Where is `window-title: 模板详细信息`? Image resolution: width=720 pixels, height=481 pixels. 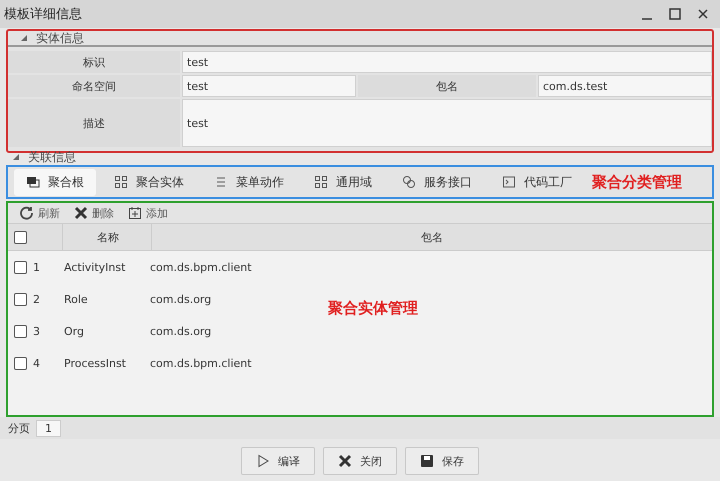
window-title: 模板详细信息 is located at coordinates (43, 14).